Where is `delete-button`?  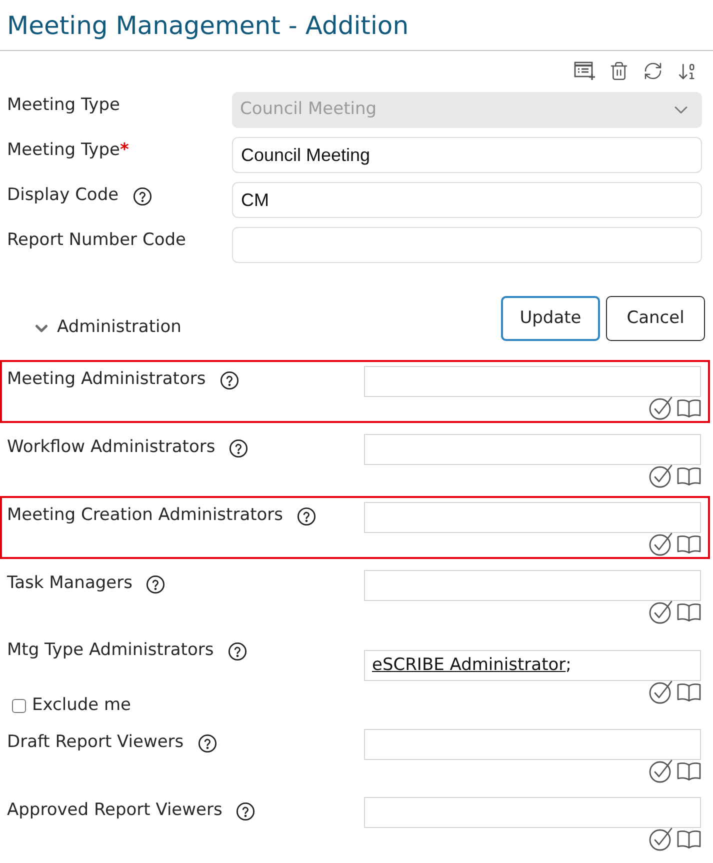 delete-button is located at coordinates (619, 71).